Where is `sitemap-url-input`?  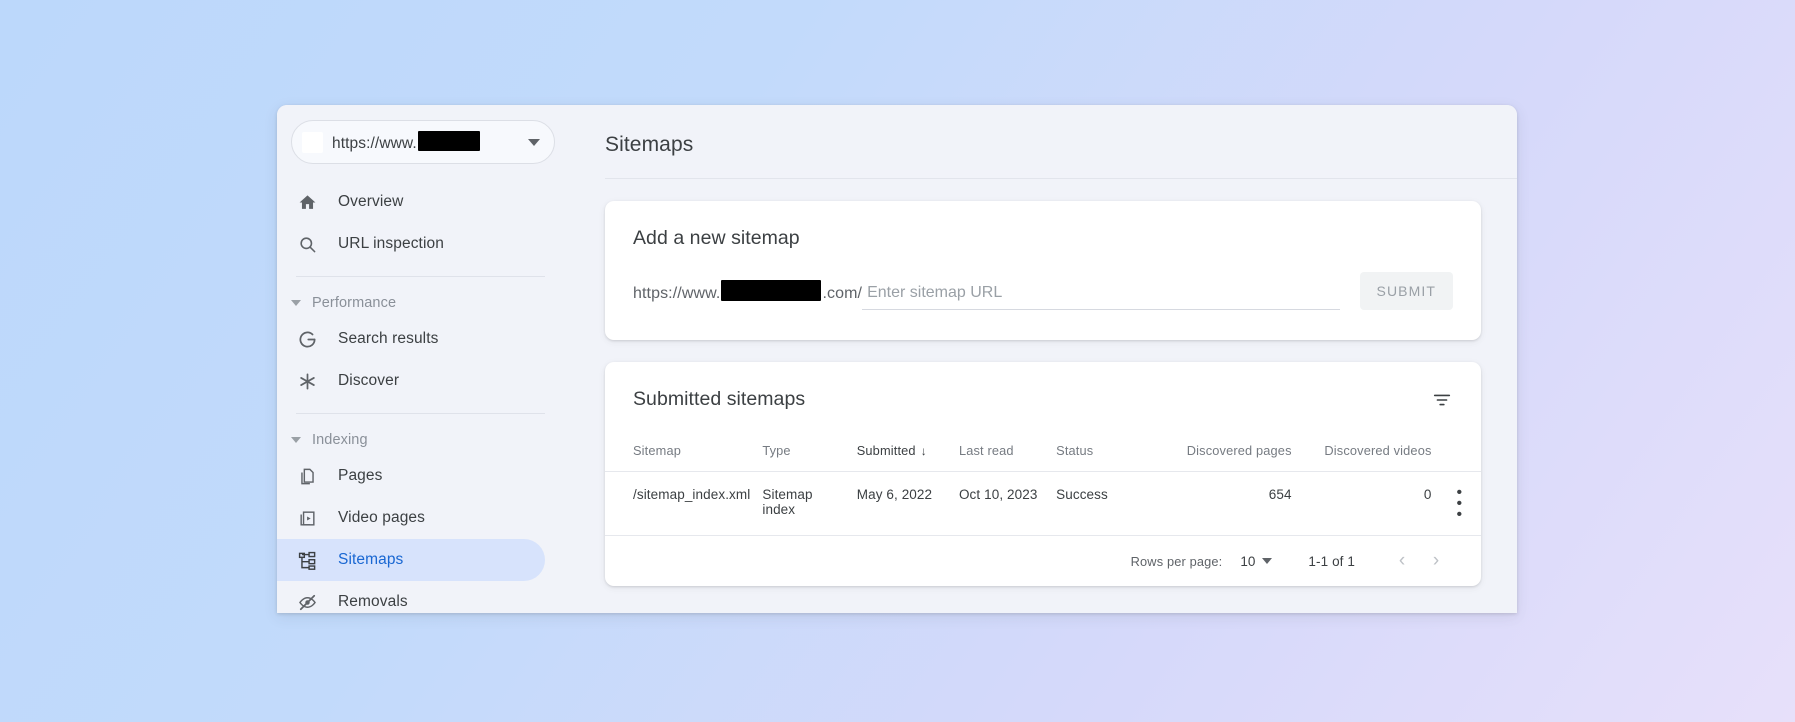 sitemap-url-input is located at coordinates (1101, 297).